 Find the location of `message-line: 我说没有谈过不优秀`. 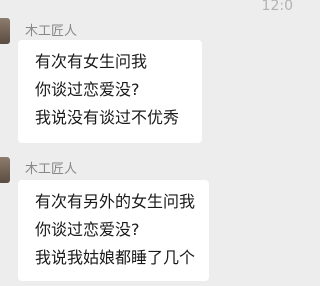

message-line: 我说没有谈过不优秀 is located at coordinates (107, 117).